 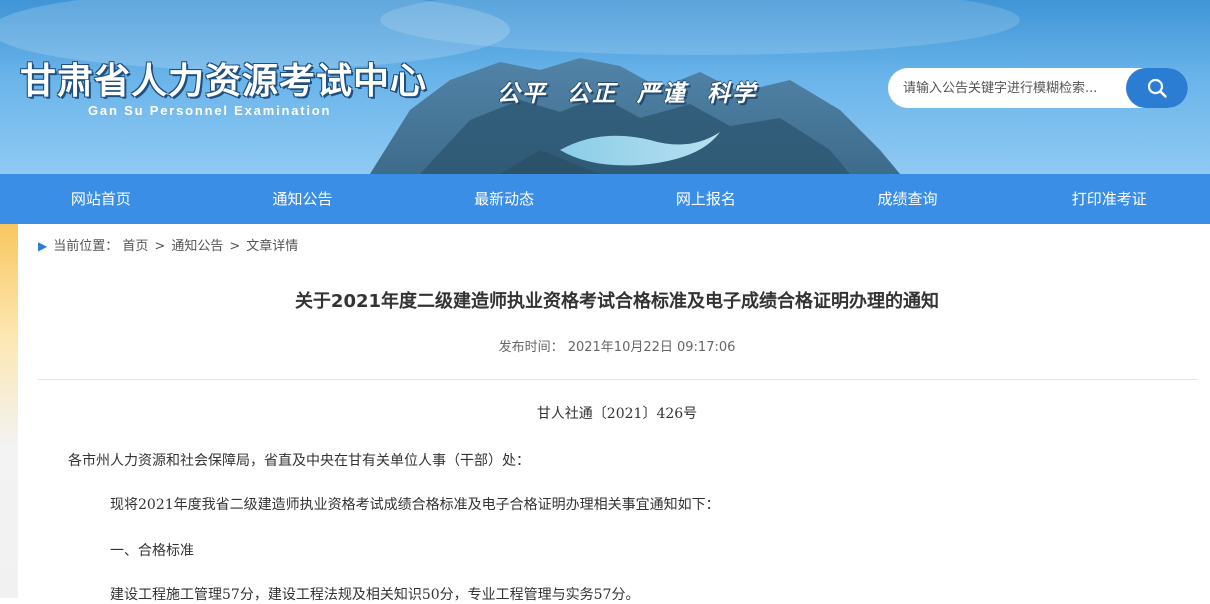 What do you see at coordinates (168, 244) in the screenshot?
I see `breadcrumb: ▶ 当前位置： 首页 > 通知公告 > 文章详情` at bounding box center [168, 244].